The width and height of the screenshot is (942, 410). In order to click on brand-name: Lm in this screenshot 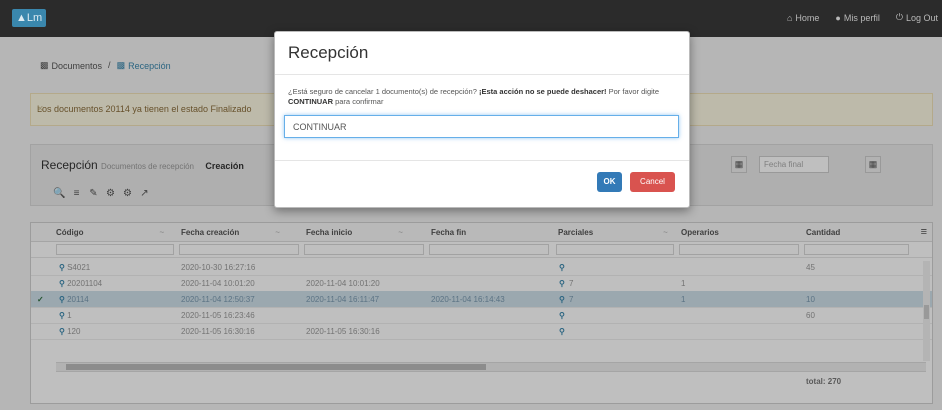, I will do `click(34, 18)`.